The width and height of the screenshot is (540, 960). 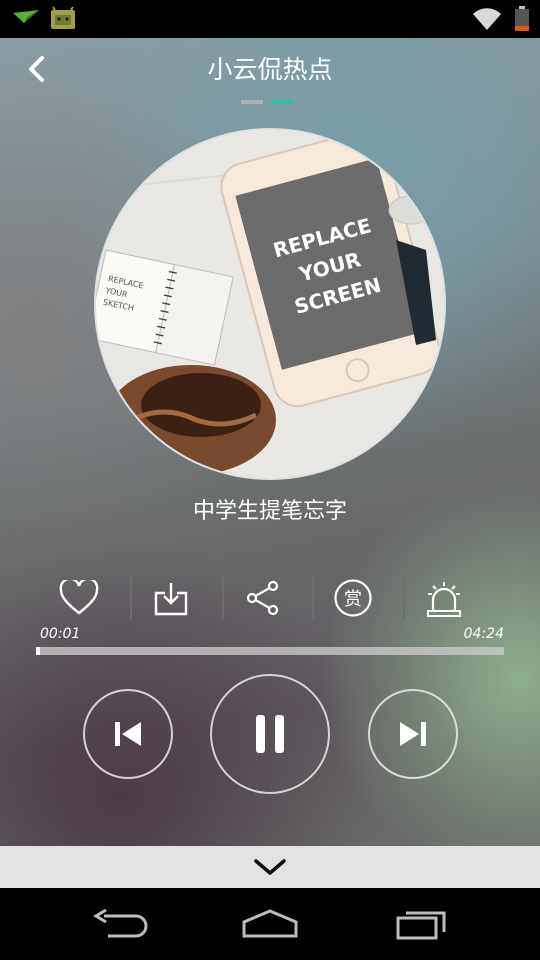 I want to click on battery-icon, so click(x=522, y=21).